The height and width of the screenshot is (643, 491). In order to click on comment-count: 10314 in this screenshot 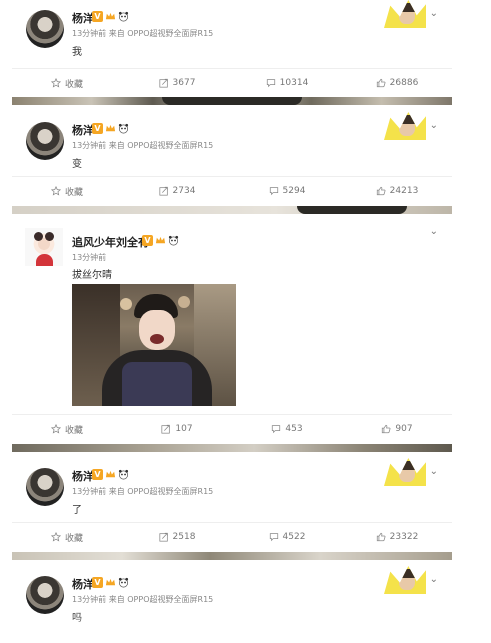, I will do `click(294, 83)`.